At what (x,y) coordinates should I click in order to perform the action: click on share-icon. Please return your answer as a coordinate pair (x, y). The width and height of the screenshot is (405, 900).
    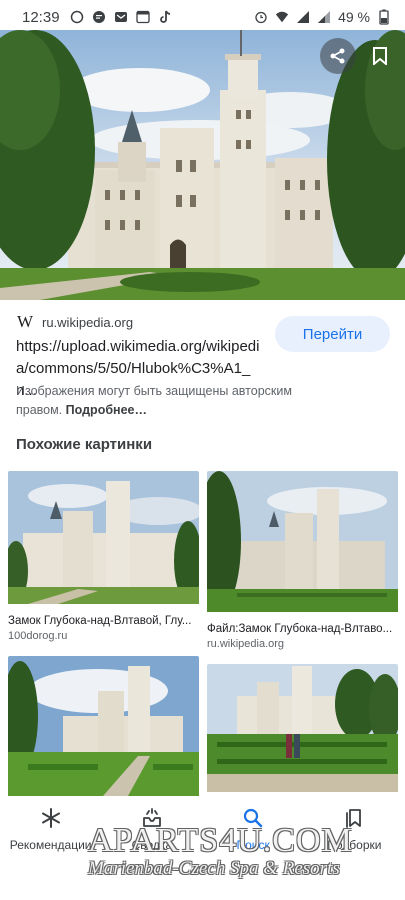
    Looking at the image, I should click on (337, 56).